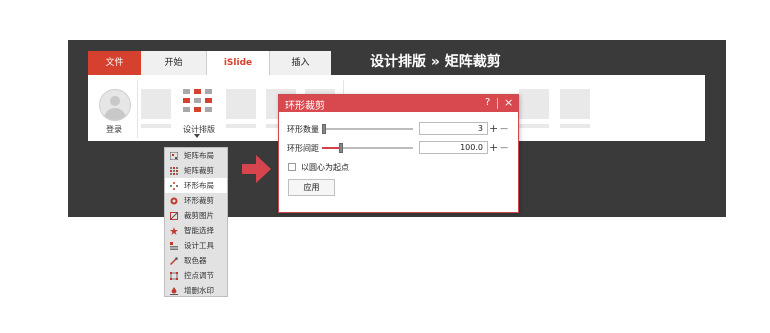  What do you see at coordinates (453, 147) in the screenshot?
I see `spacing-input: 100.0` at bounding box center [453, 147].